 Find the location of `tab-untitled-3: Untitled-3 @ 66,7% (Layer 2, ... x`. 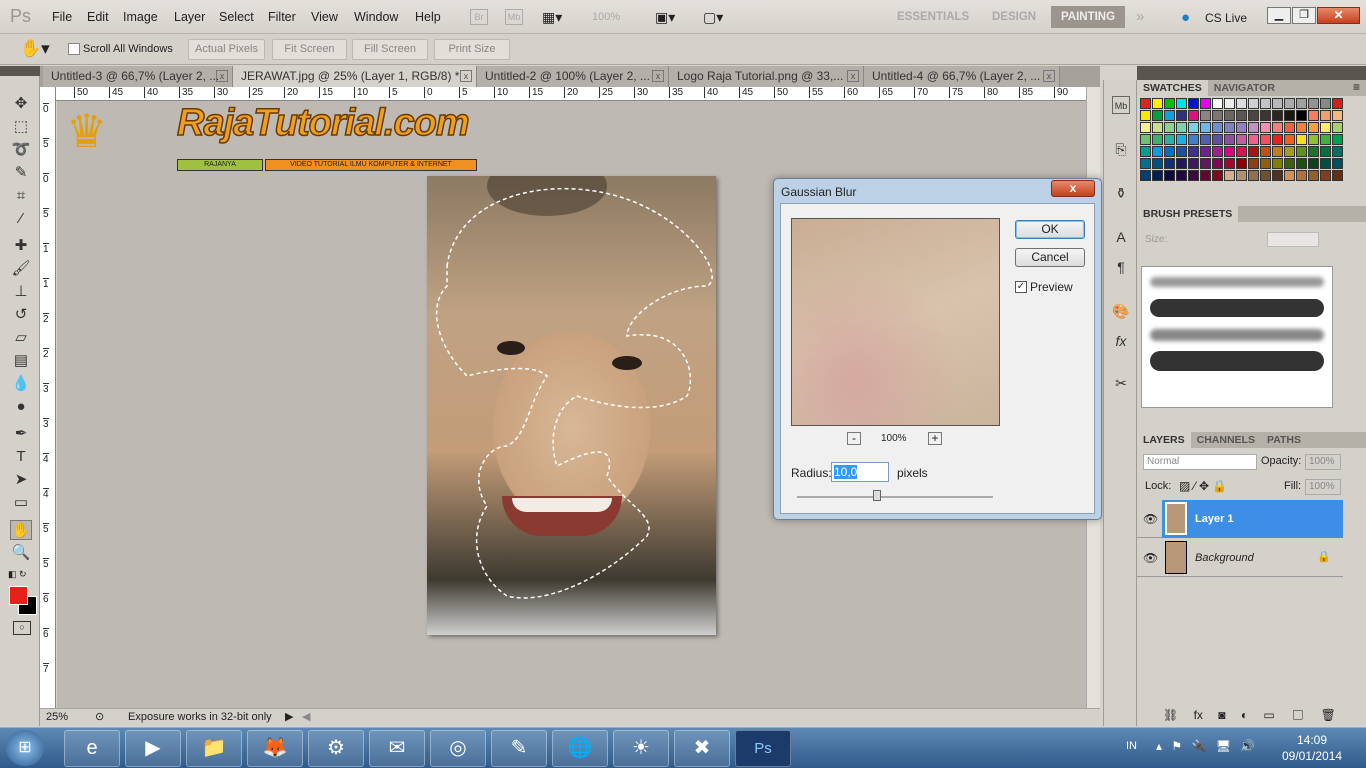

tab-untitled-3: Untitled-3 @ 66,7% (Layer 2, ... x is located at coordinates (138, 76).